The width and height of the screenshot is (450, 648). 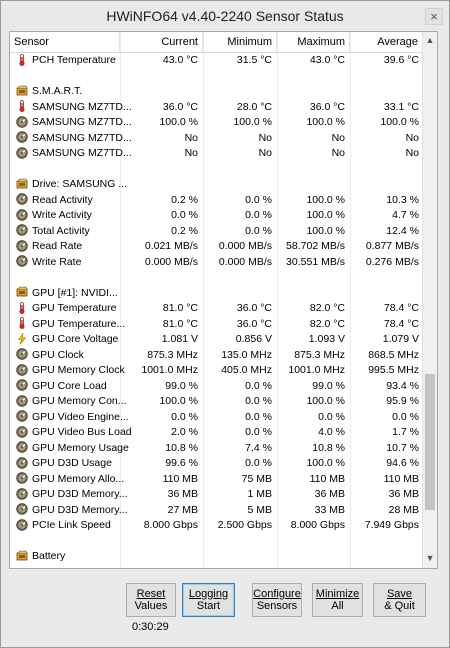 What do you see at coordinates (216, 557) in the screenshot?
I see `group-row: Battery` at bounding box center [216, 557].